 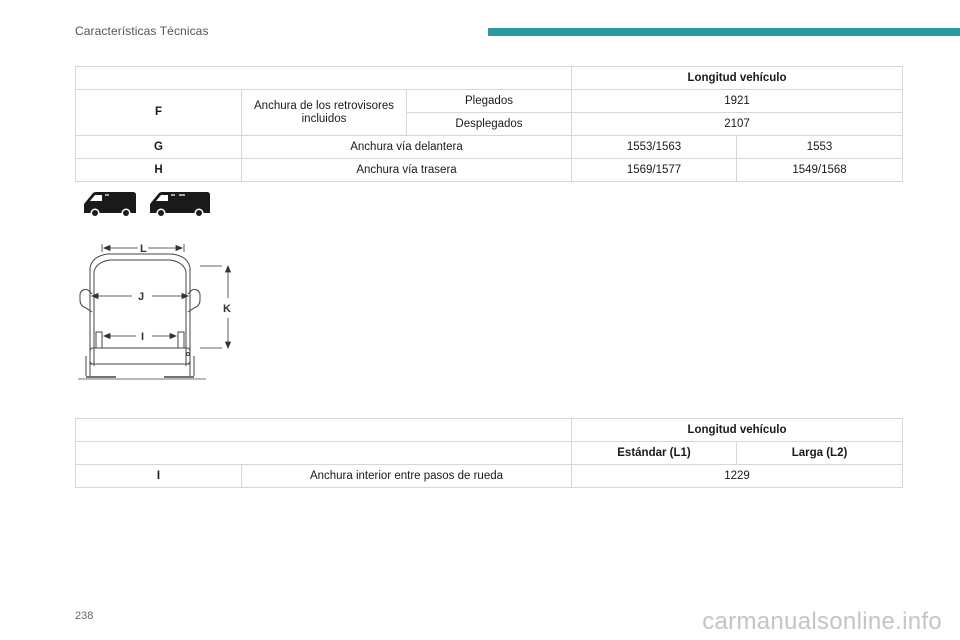 What do you see at coordinates (324, 112) in the screenshot?
I see `row-label: Anchura de los retrovisores incluidos` at bounding box center [324, 112].